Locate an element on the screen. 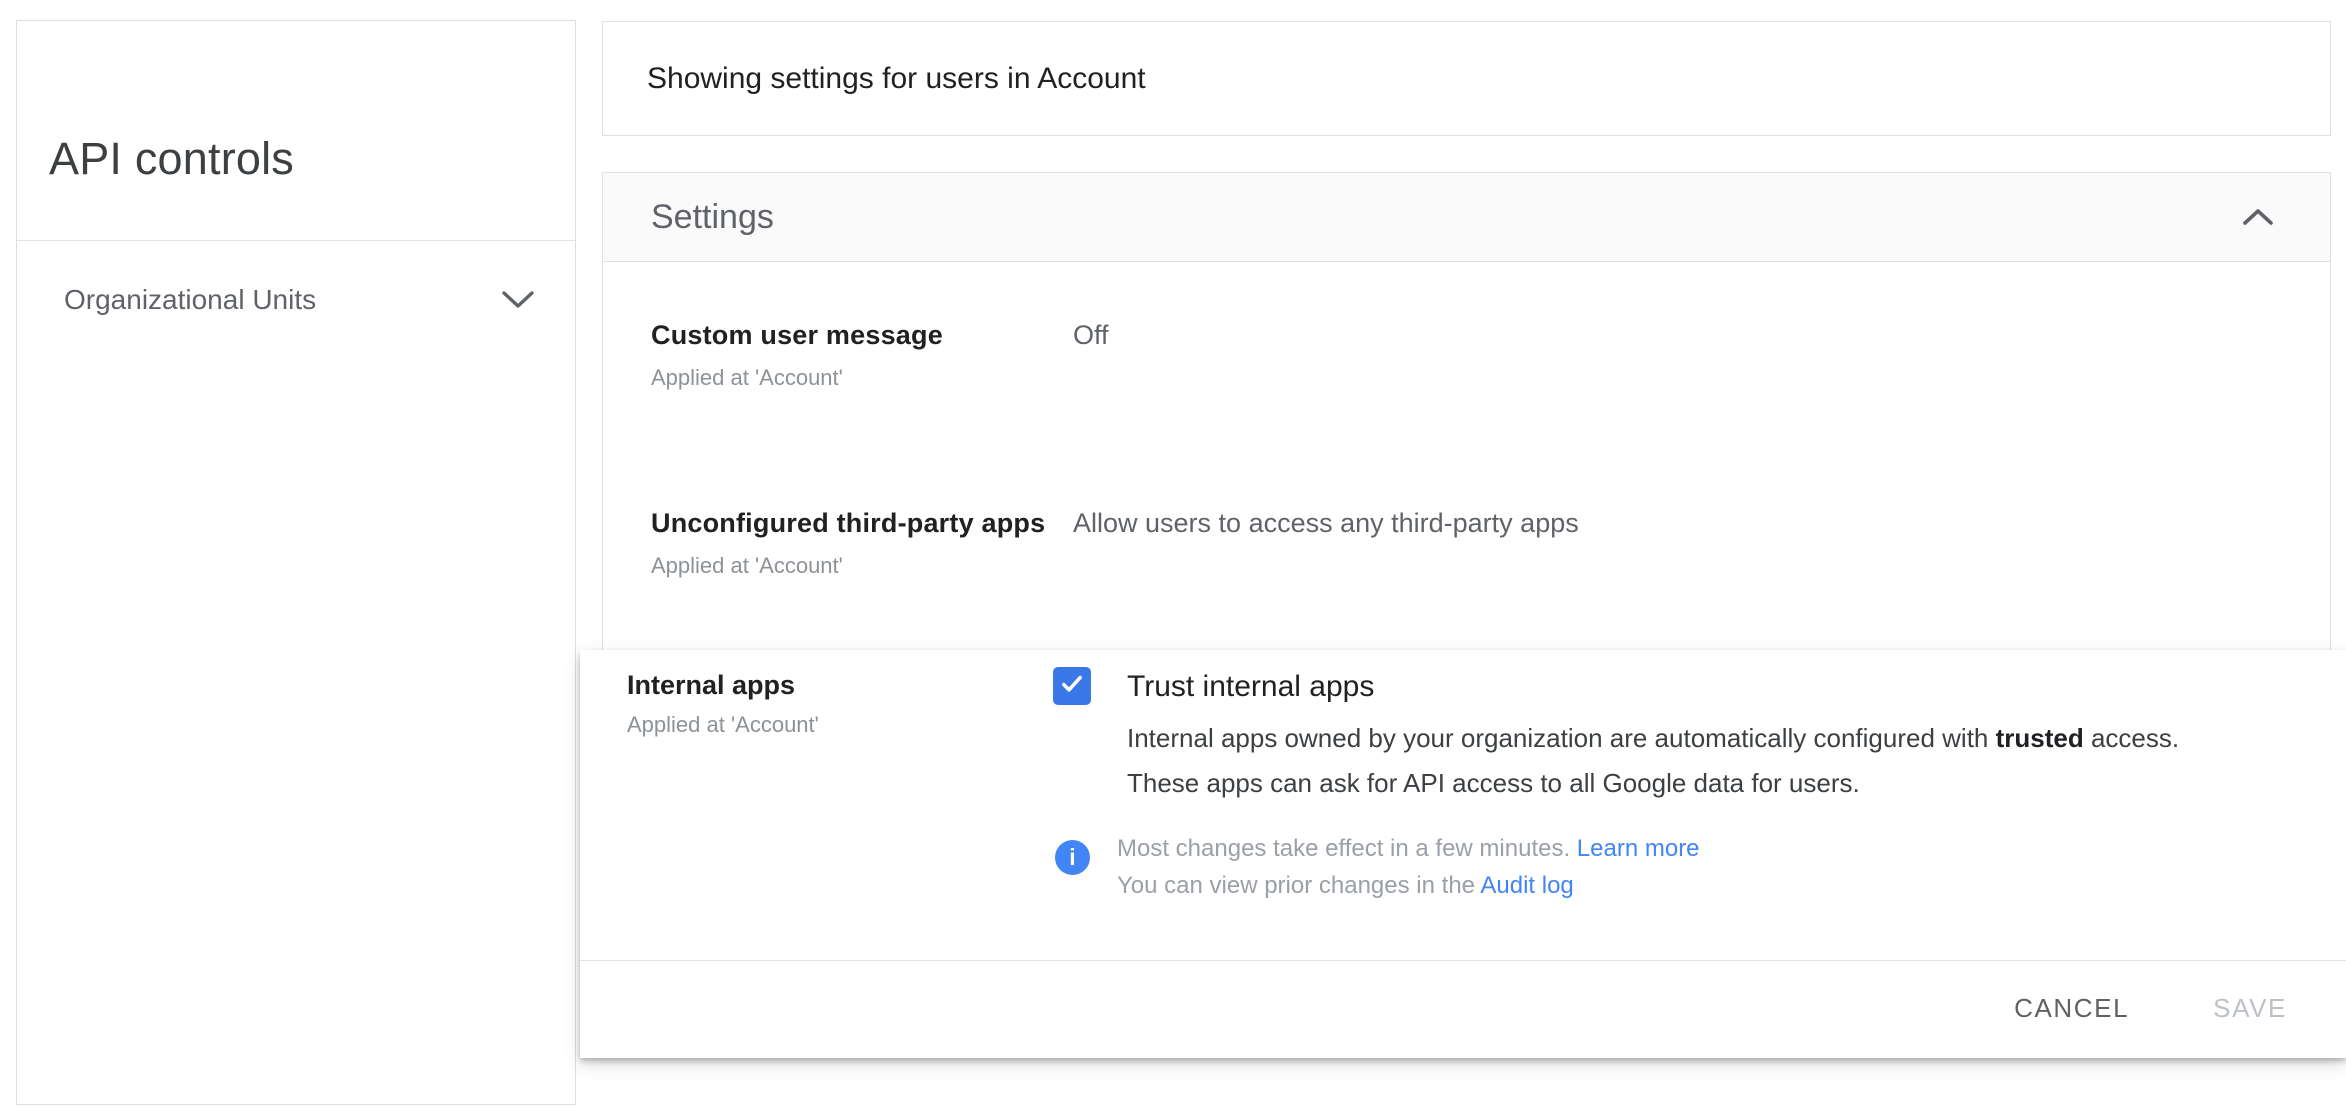  sidebar-item-organizational-units: Organizational Units is located at coordinates (296, 300).